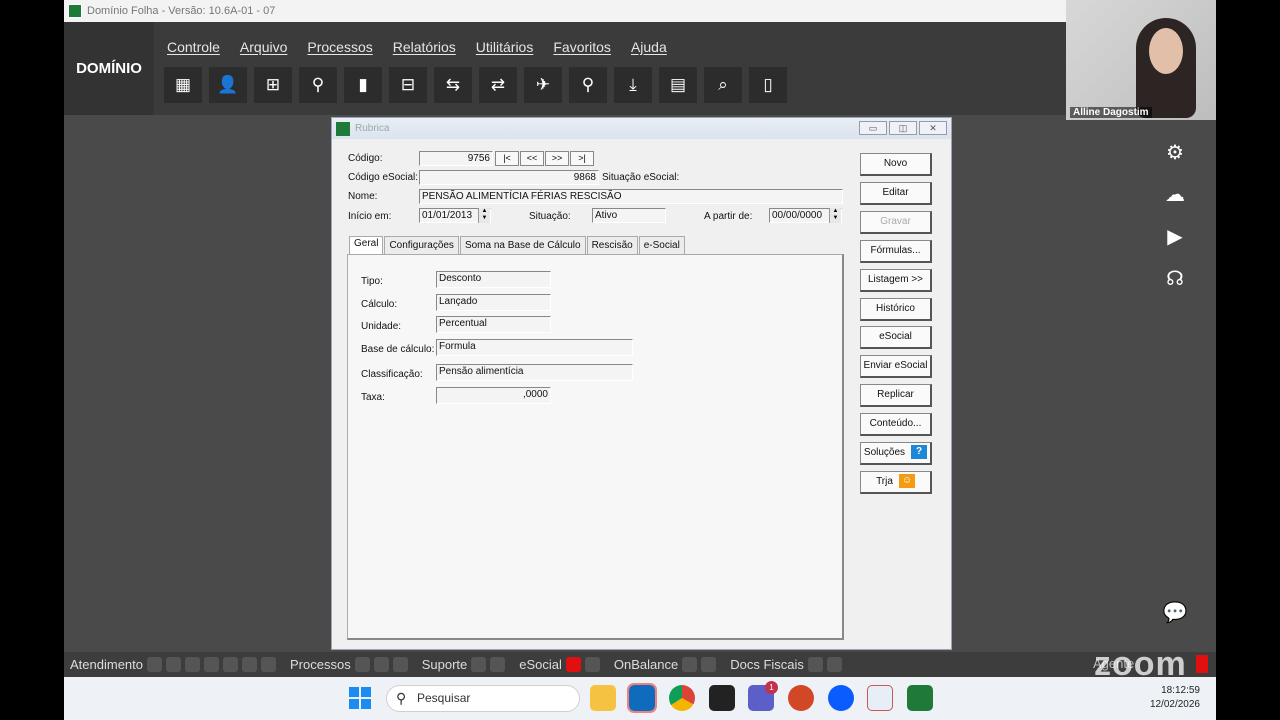 The width and height of the screenshot is (1280, 720). What do you see at coordinates (408, 85) in the screenshot?
I see `calculator-form-icon: ⊟` at bounding box center [408, 85].